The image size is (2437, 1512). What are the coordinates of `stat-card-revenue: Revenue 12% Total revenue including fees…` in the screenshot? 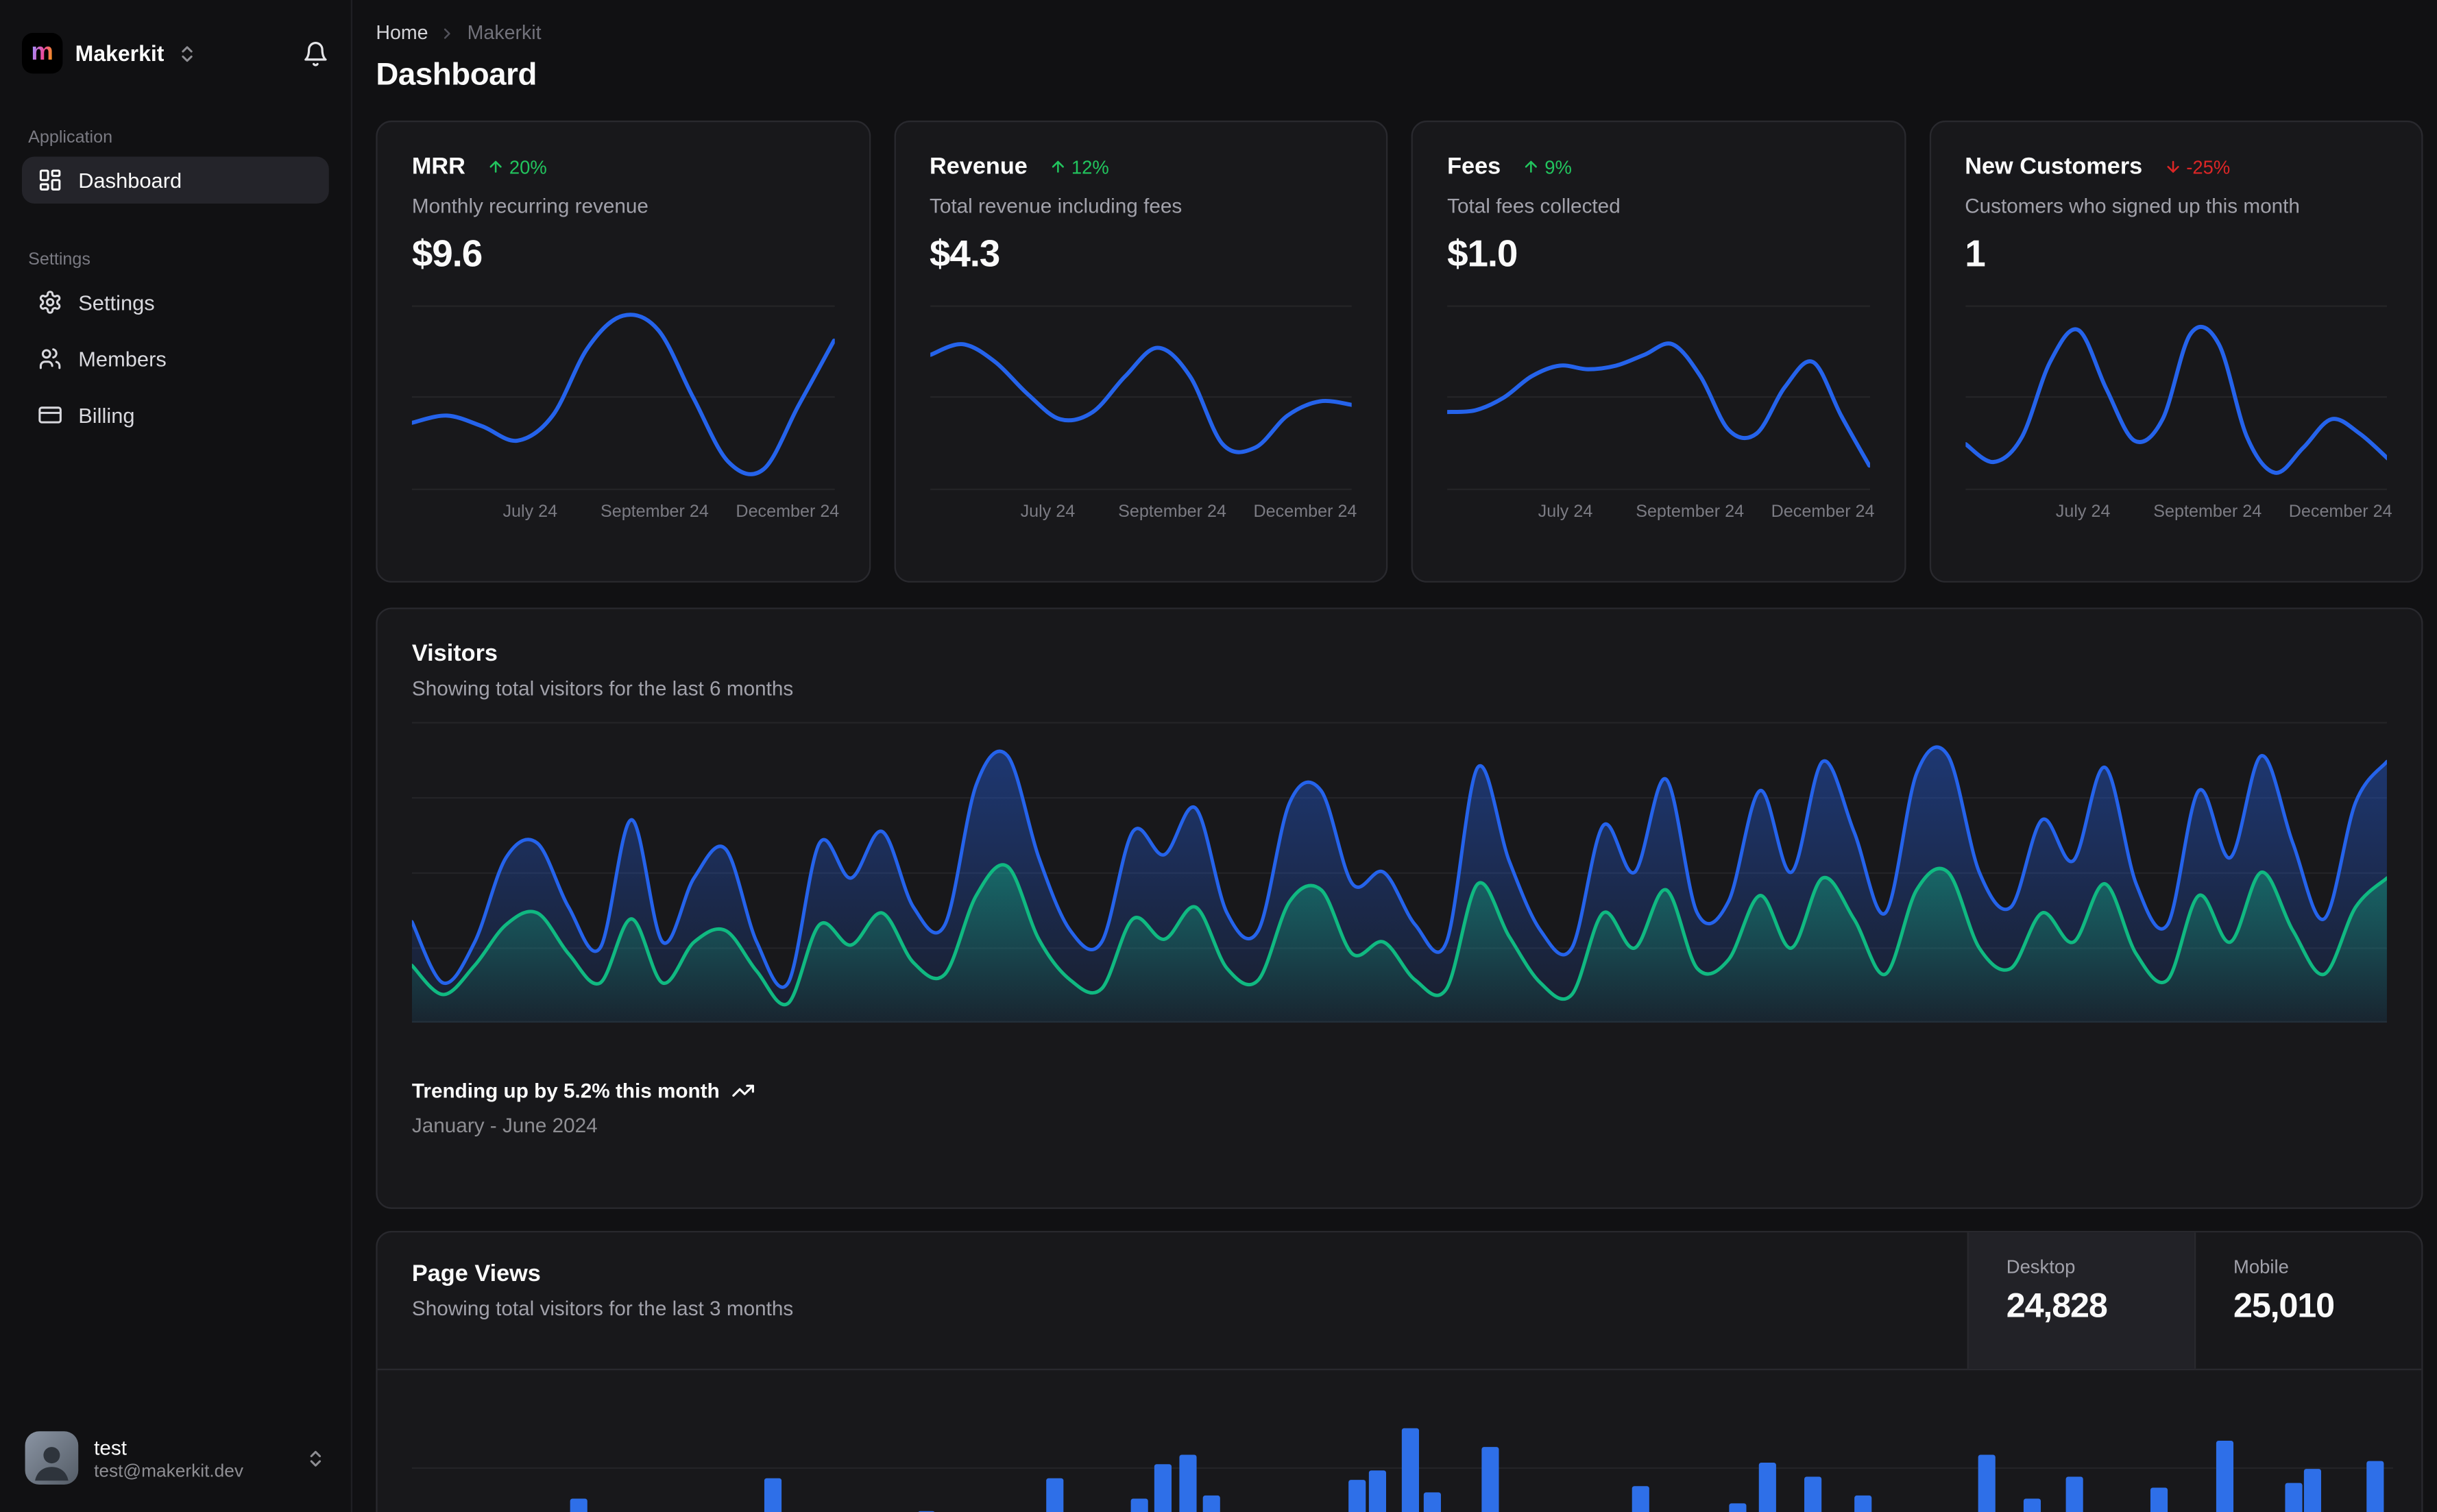 It's located at (1140, 351).